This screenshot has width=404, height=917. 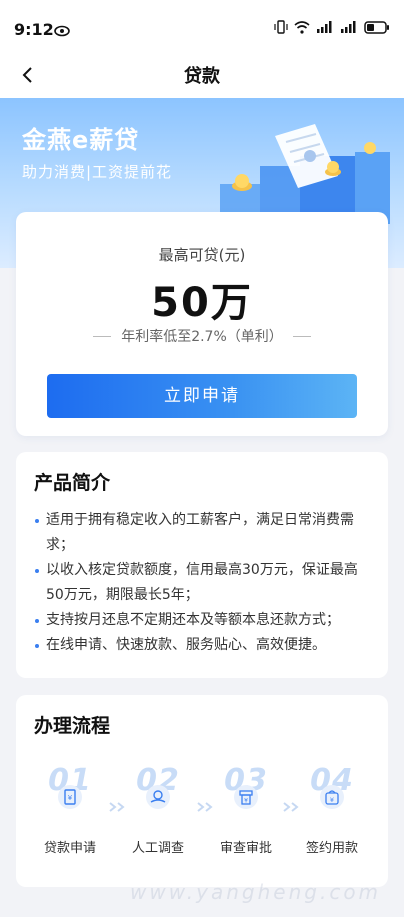 I want to click on max-loan-amount: 50万, so click(x=202, y=303).